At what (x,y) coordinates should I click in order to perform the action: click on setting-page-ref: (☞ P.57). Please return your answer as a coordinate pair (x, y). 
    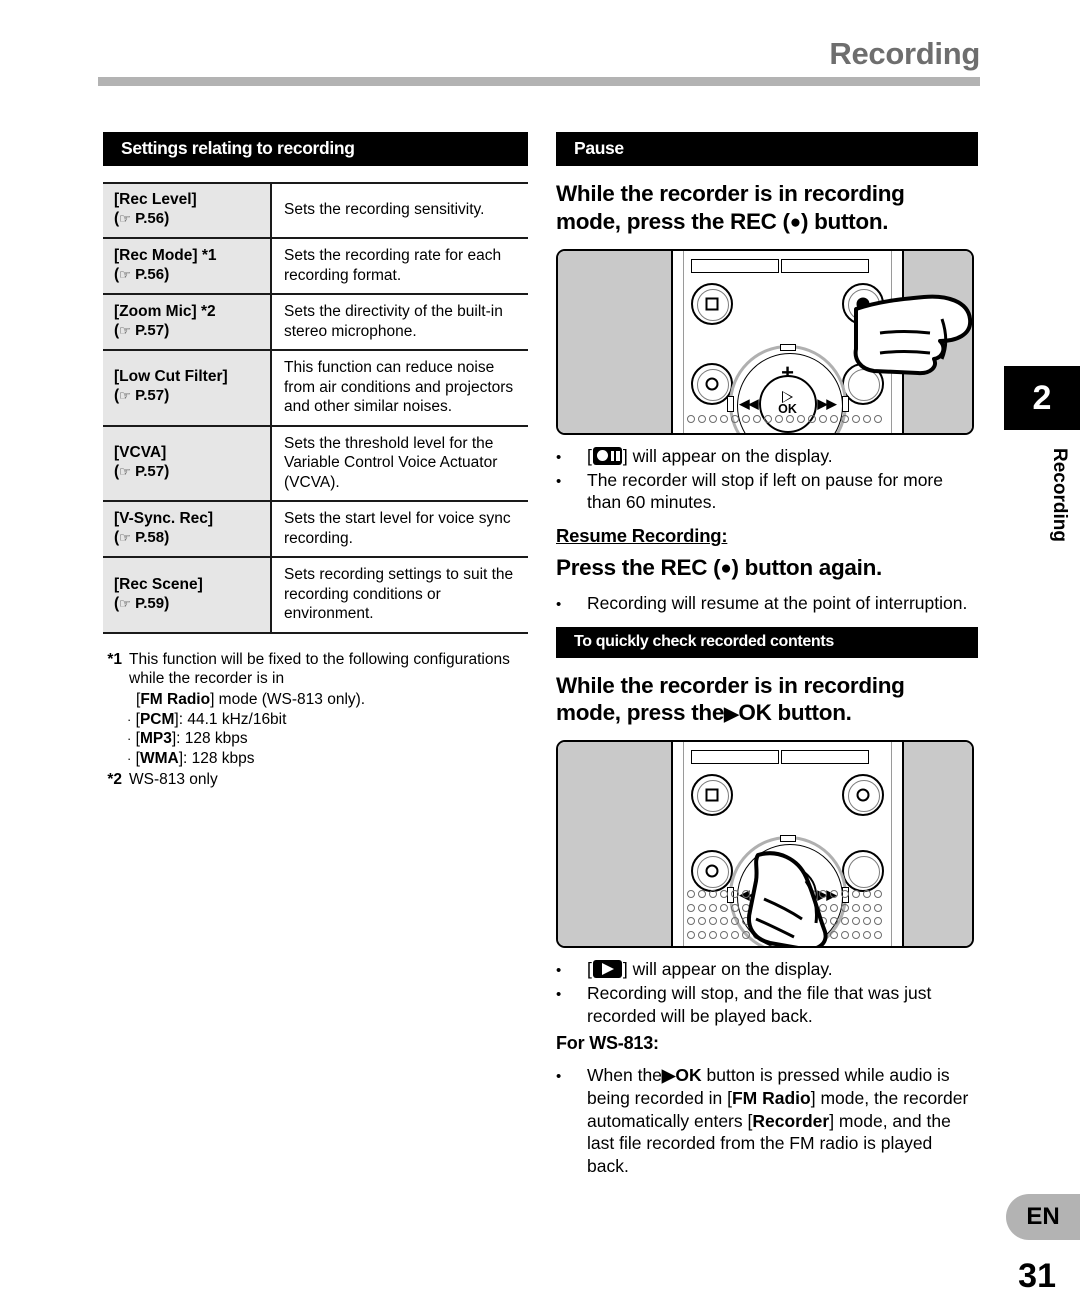
    Looking at the image, I should click on (142, 396).